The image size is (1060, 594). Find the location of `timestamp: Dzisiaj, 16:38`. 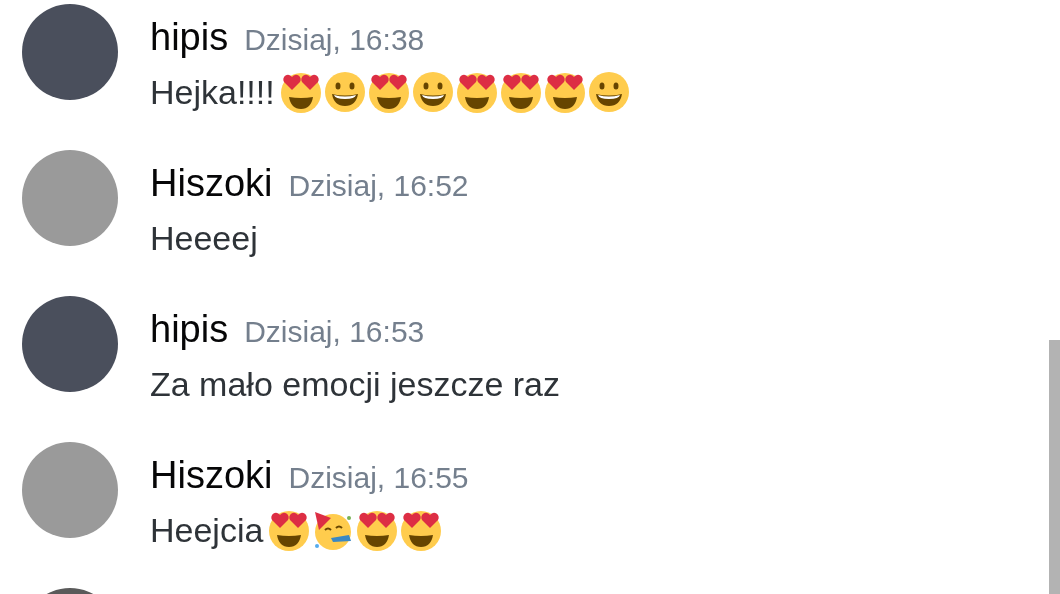

timestamp: Dzisiaj, 16:38 is located at coordinates (334, 40).